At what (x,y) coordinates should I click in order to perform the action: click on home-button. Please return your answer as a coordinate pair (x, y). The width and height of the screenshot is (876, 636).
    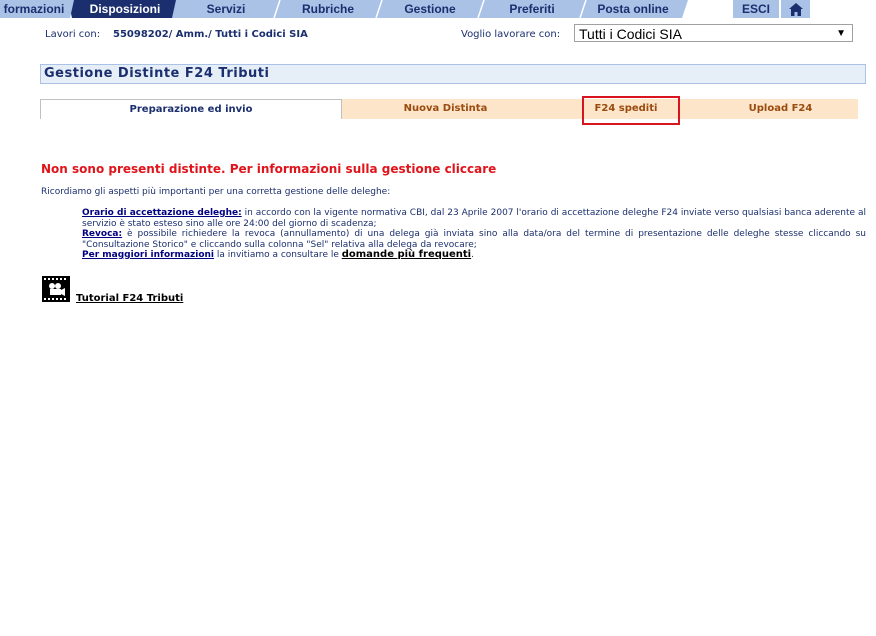
    Looking at the image, I should click on (795, 9).